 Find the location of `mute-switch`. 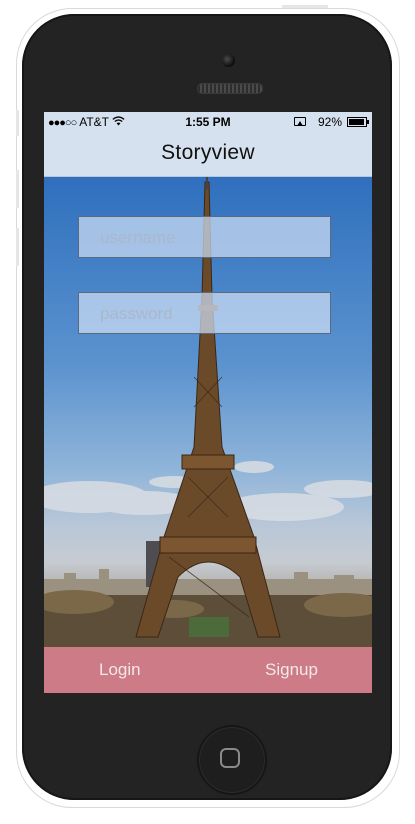

mute-switch is located at coordinates (17, 123).